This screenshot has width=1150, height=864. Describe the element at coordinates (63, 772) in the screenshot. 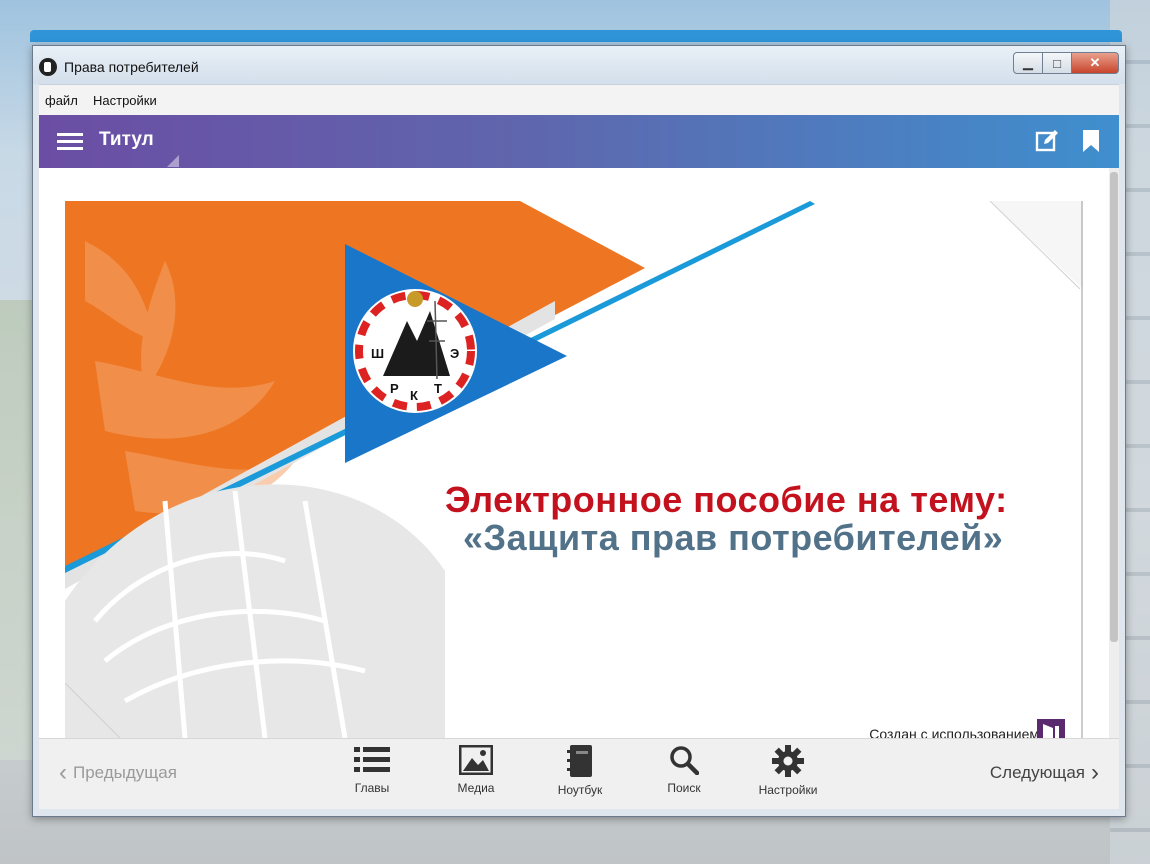

I see `chevron-left-icon: ‹` at that location.